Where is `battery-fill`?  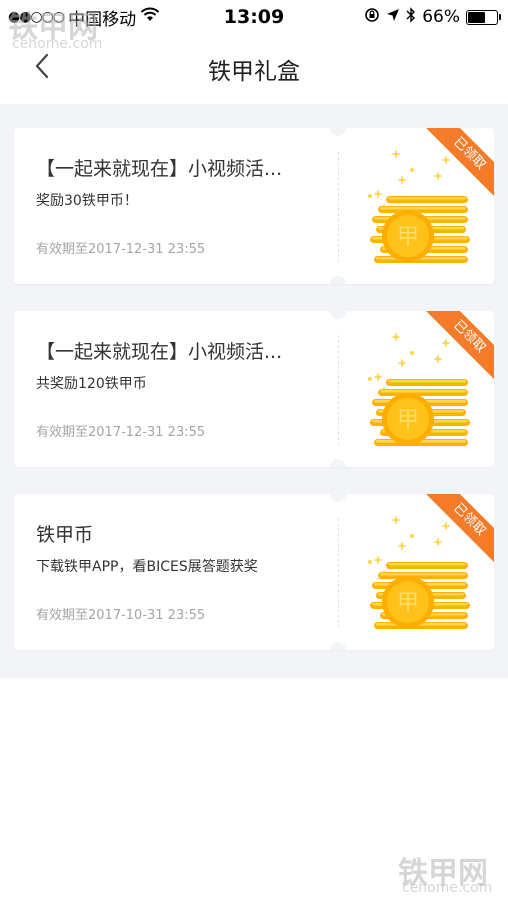
battery-fill is located at coordinates (476, 17).